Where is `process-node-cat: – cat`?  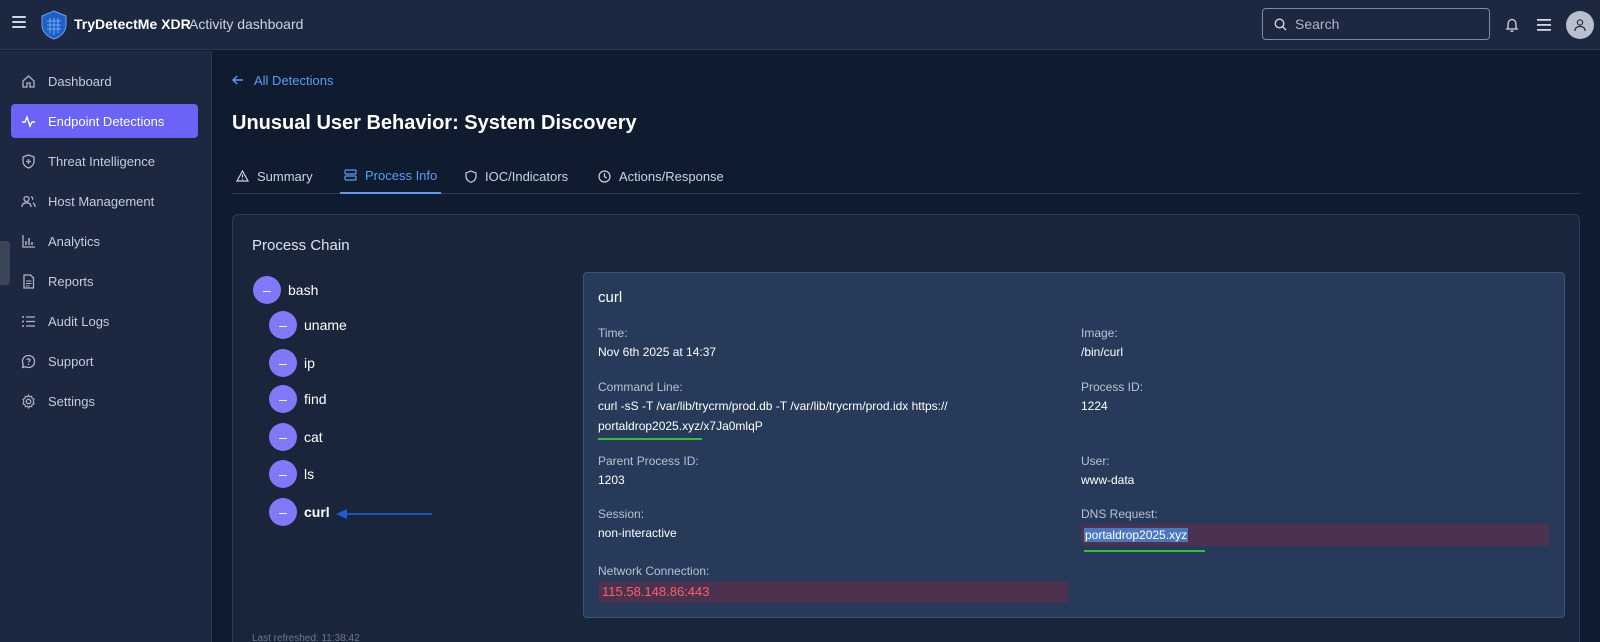
process-node-cat: – cat is located at coordinates (296, 437).